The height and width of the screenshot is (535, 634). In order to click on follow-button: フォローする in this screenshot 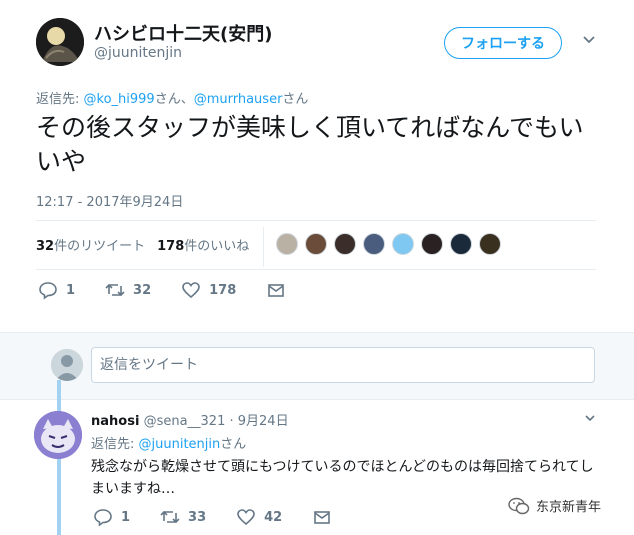, I will do `click(503, 43)`.